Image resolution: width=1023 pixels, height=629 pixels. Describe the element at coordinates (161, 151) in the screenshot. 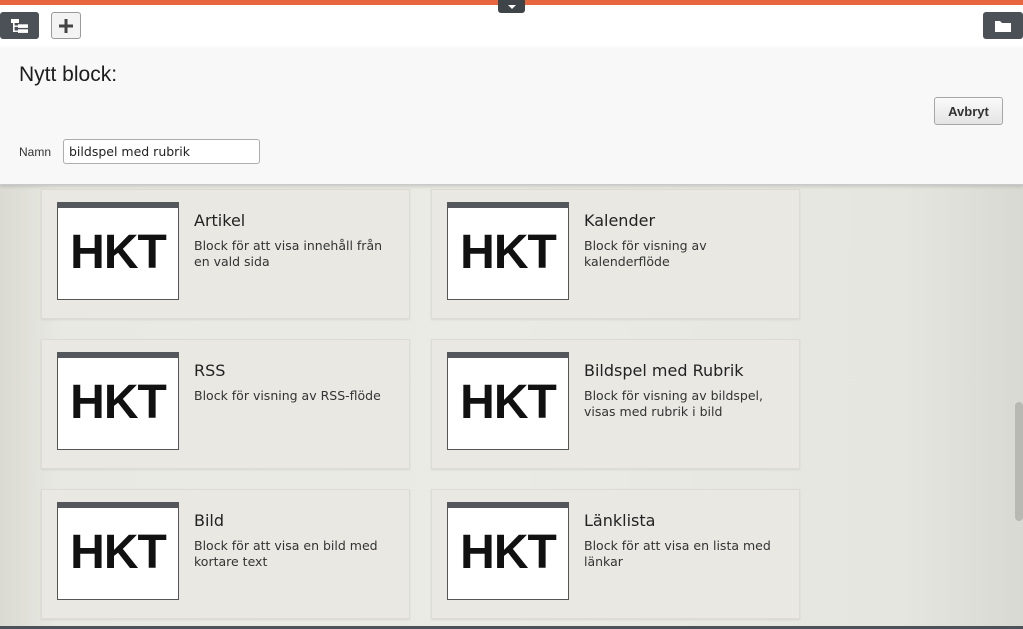

I see `name-input` at that location.